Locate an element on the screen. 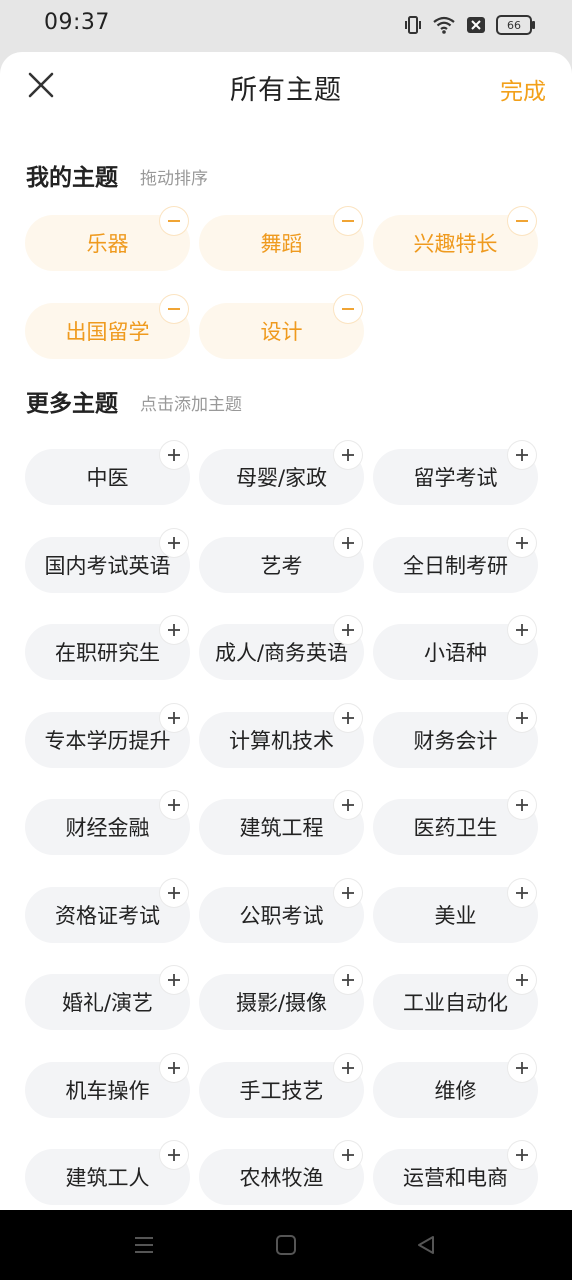 The height and width of the screenshot is (1280, 572). more-topics-hint: 点击添加主题 is located at coordinates (191, 405).